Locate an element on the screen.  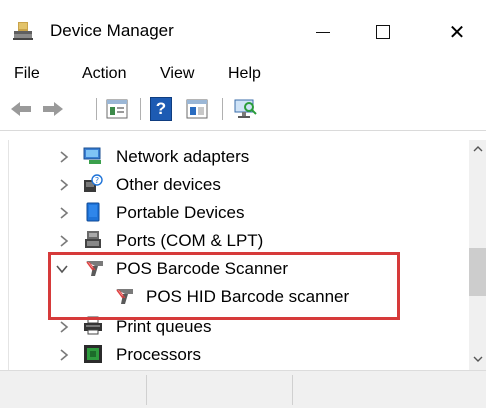
menu-help: Help is located at coordinates (244, 74).